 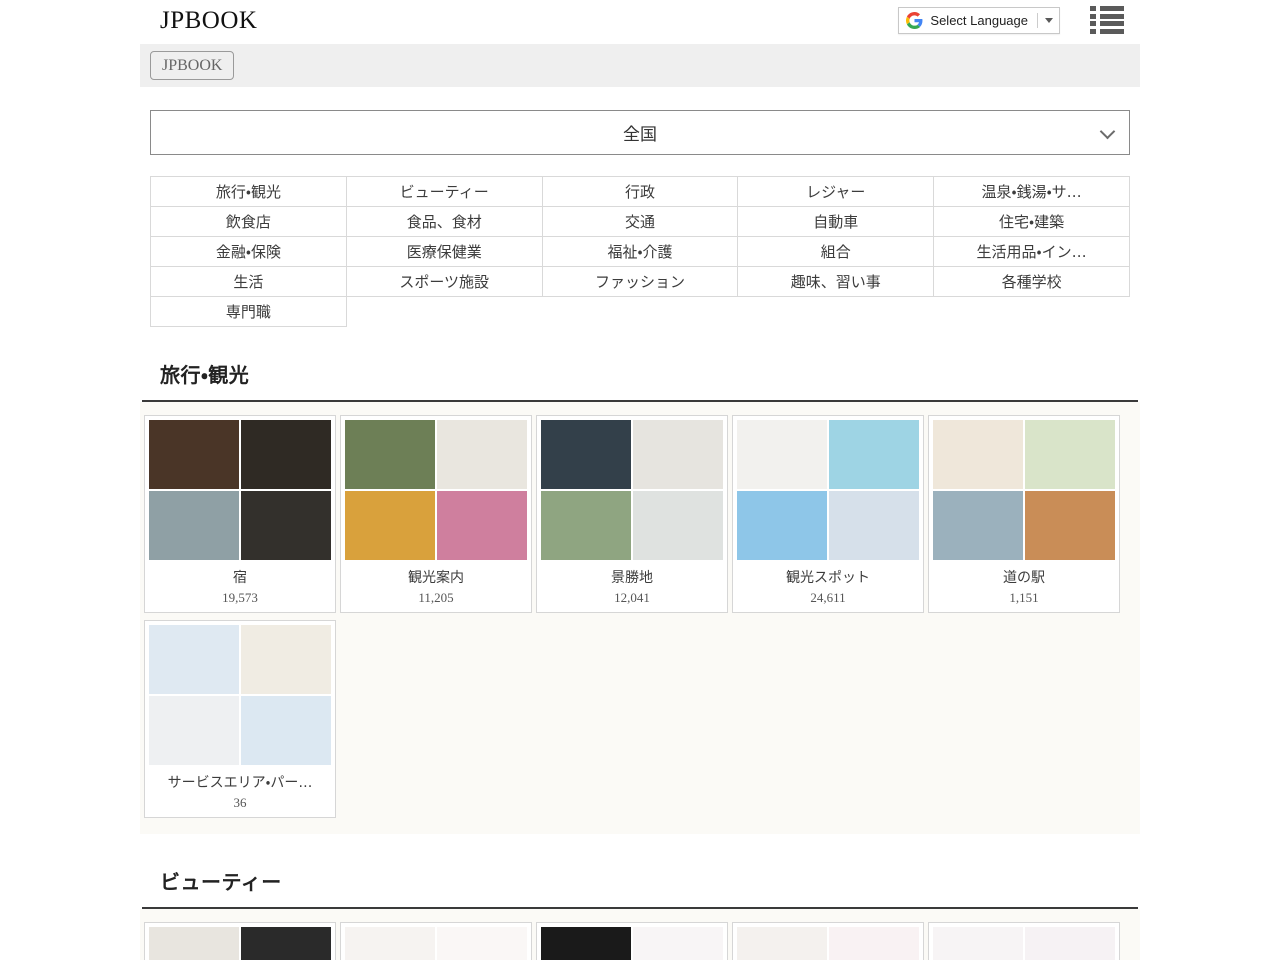 I want to click on card-count: 19,573, so click(x=240, y=597).